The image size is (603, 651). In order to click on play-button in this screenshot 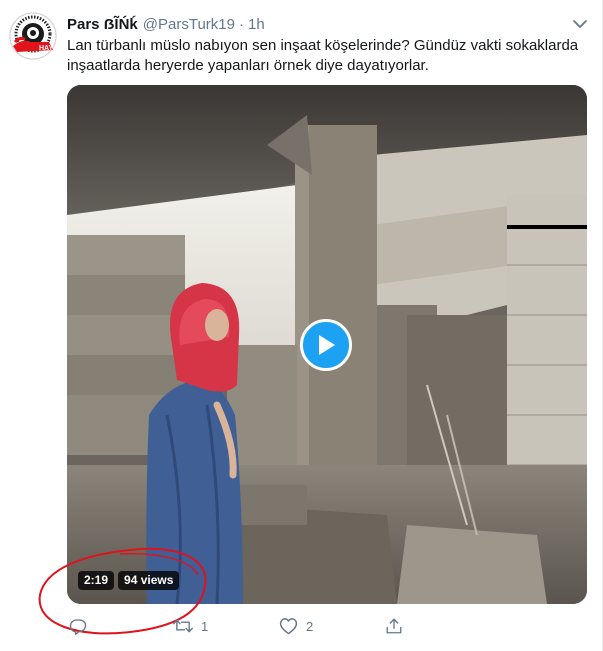, I will do `click(326, 345)`.